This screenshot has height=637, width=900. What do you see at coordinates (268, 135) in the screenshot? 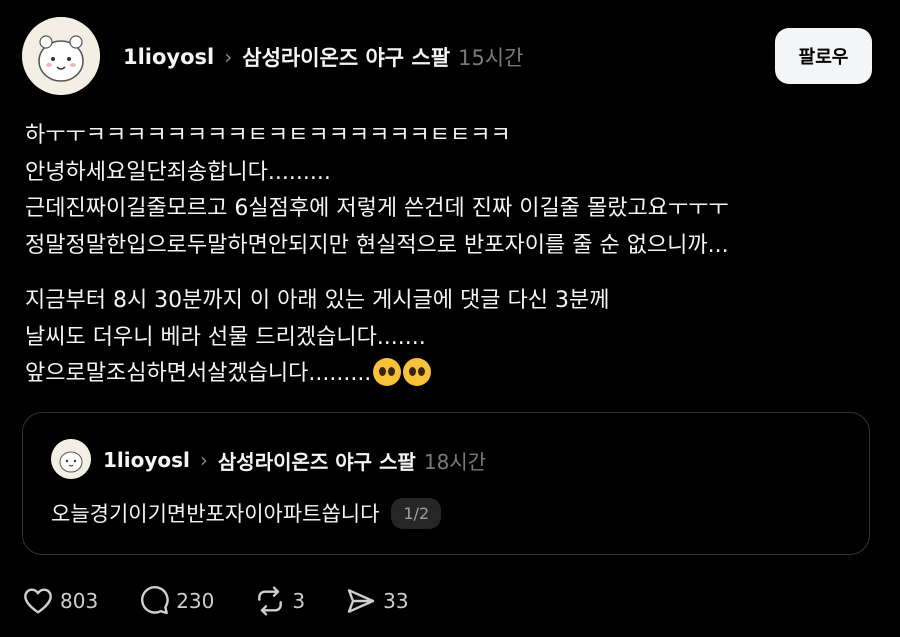
I see `post-line: 하ㅜㅜㅋㅋㅋㅋㅋㅋㅋㅋㅌㅋㅌㅋㅋㅋㅋㅋㅋㅌㅌㅋㅋ` at bounding box center [268, 135].